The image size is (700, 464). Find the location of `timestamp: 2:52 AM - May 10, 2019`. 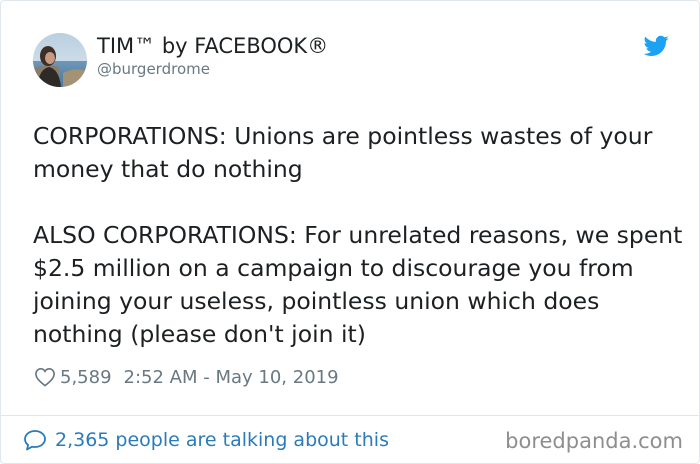

timestamp: 2:52 AM - May 10, 2019 is located at coordinates (231, 377).